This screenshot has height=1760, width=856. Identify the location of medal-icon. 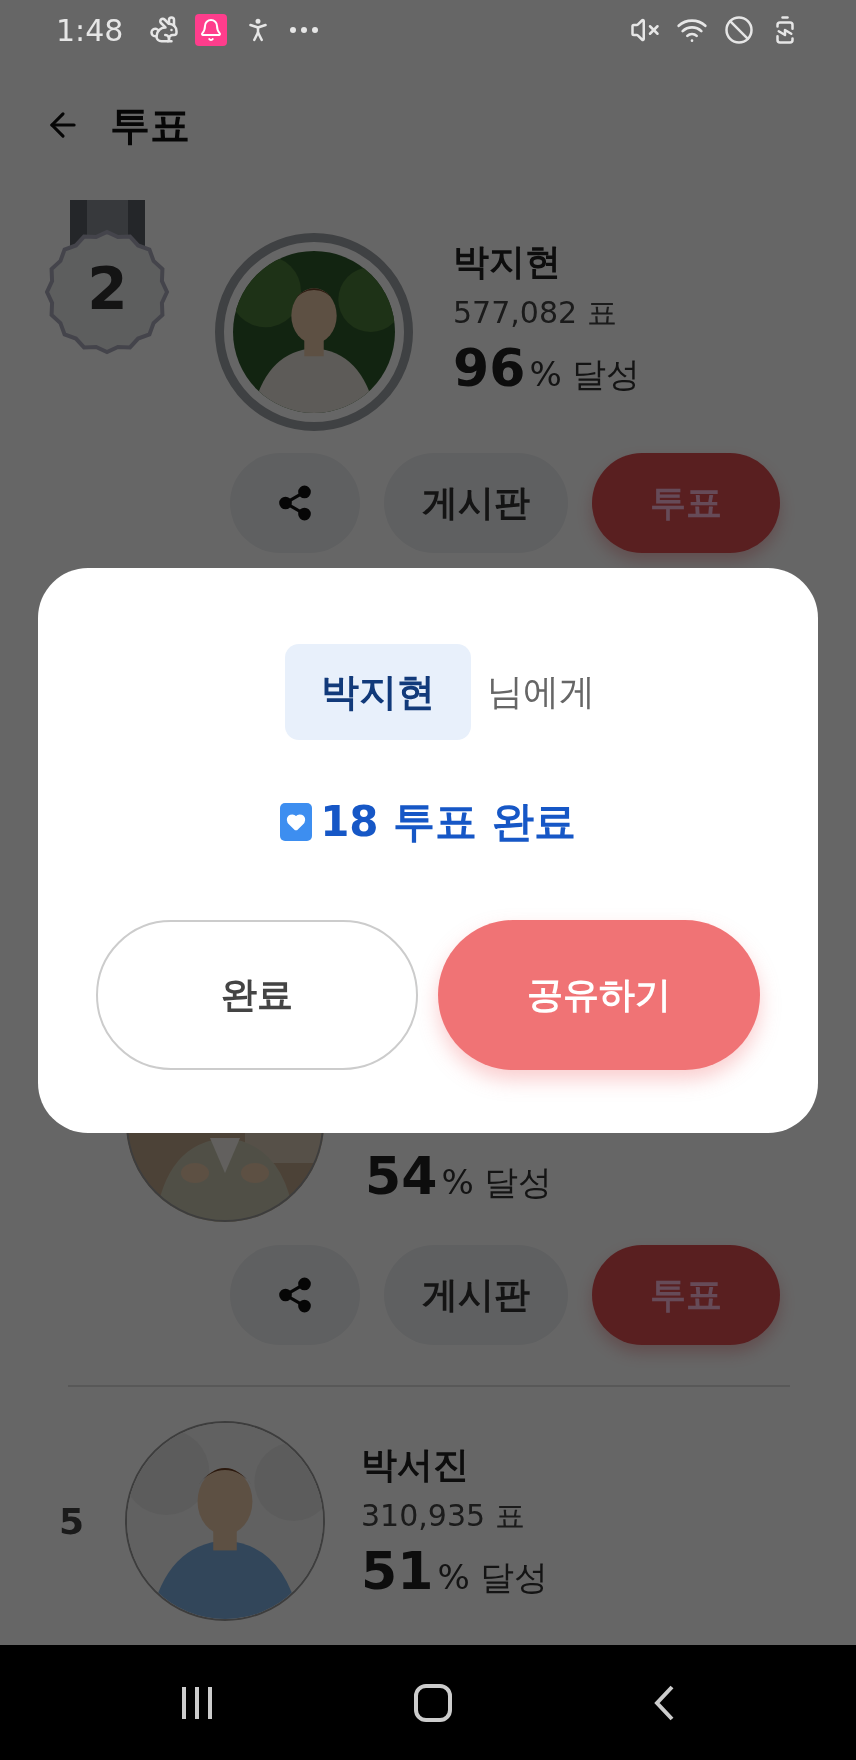
(107, 277).